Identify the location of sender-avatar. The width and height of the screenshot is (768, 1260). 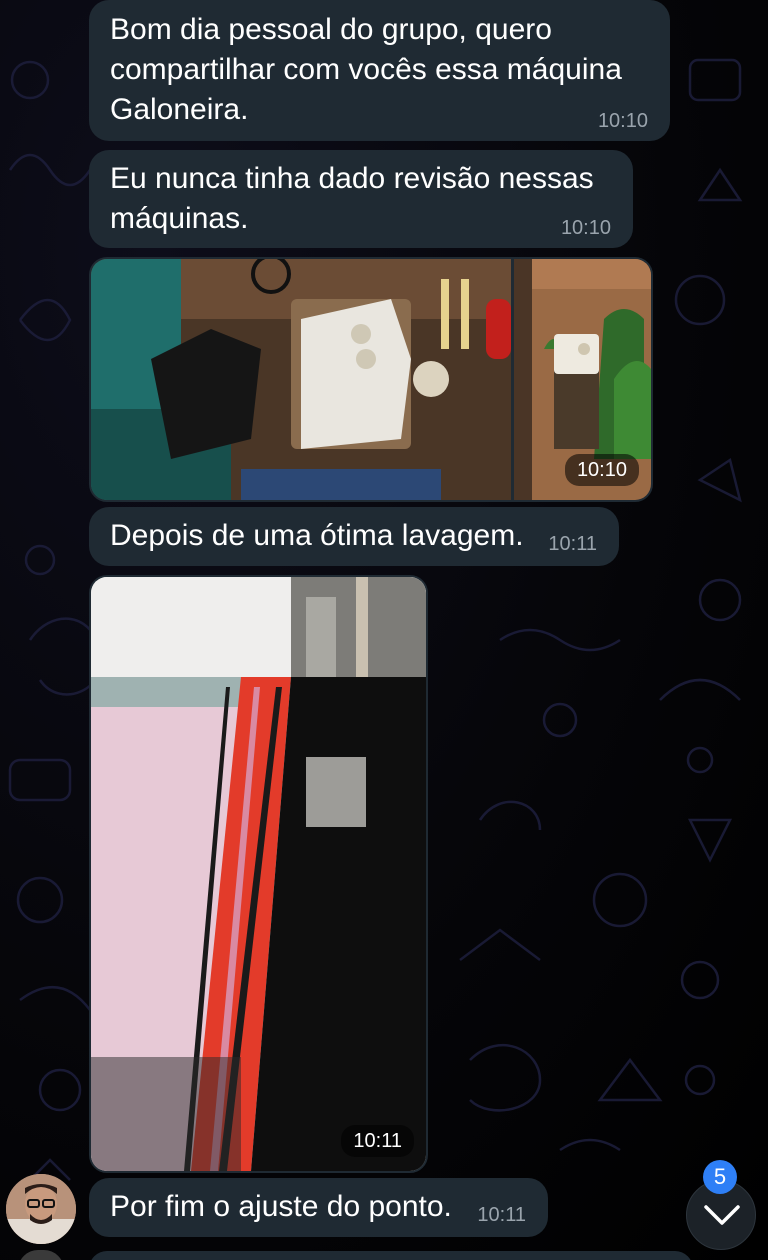
(41, 1209).